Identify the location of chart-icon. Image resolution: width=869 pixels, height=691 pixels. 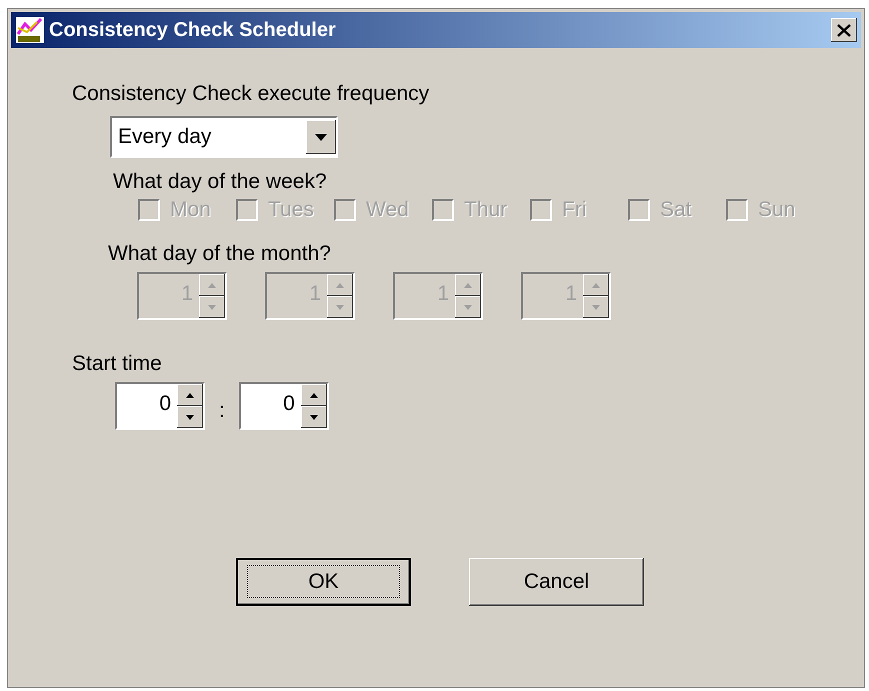
(30, 30).